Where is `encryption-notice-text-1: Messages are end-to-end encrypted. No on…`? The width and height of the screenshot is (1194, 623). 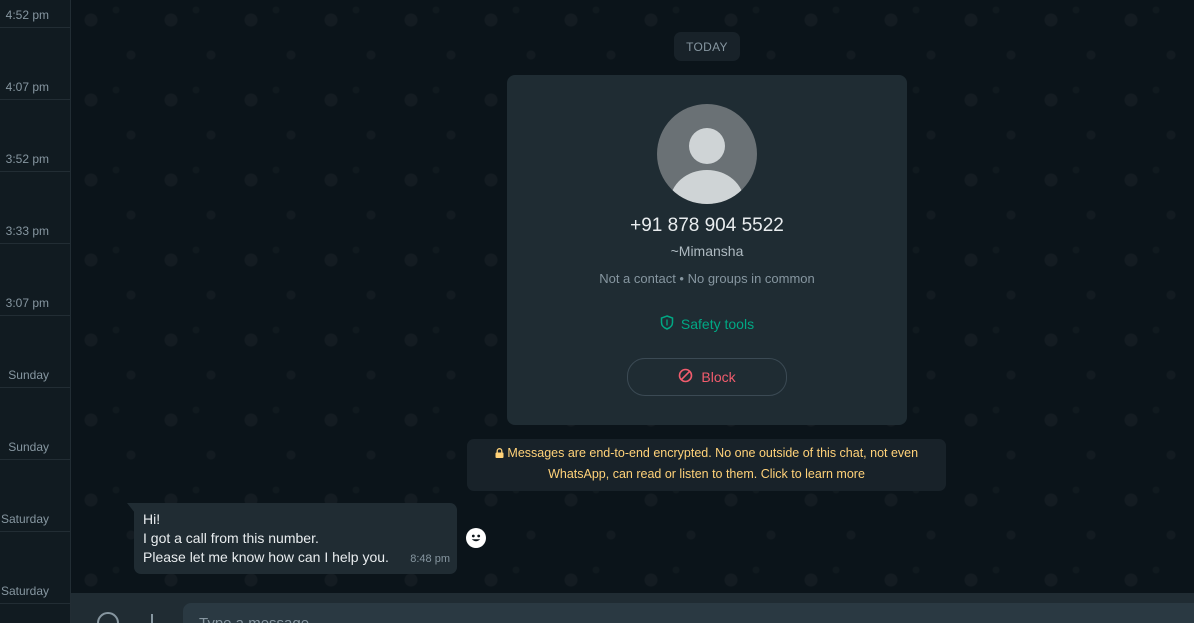 encryption-notice-text-1: Messages are end-to-end encrypted. No on… is located at coordinates (713, 453).